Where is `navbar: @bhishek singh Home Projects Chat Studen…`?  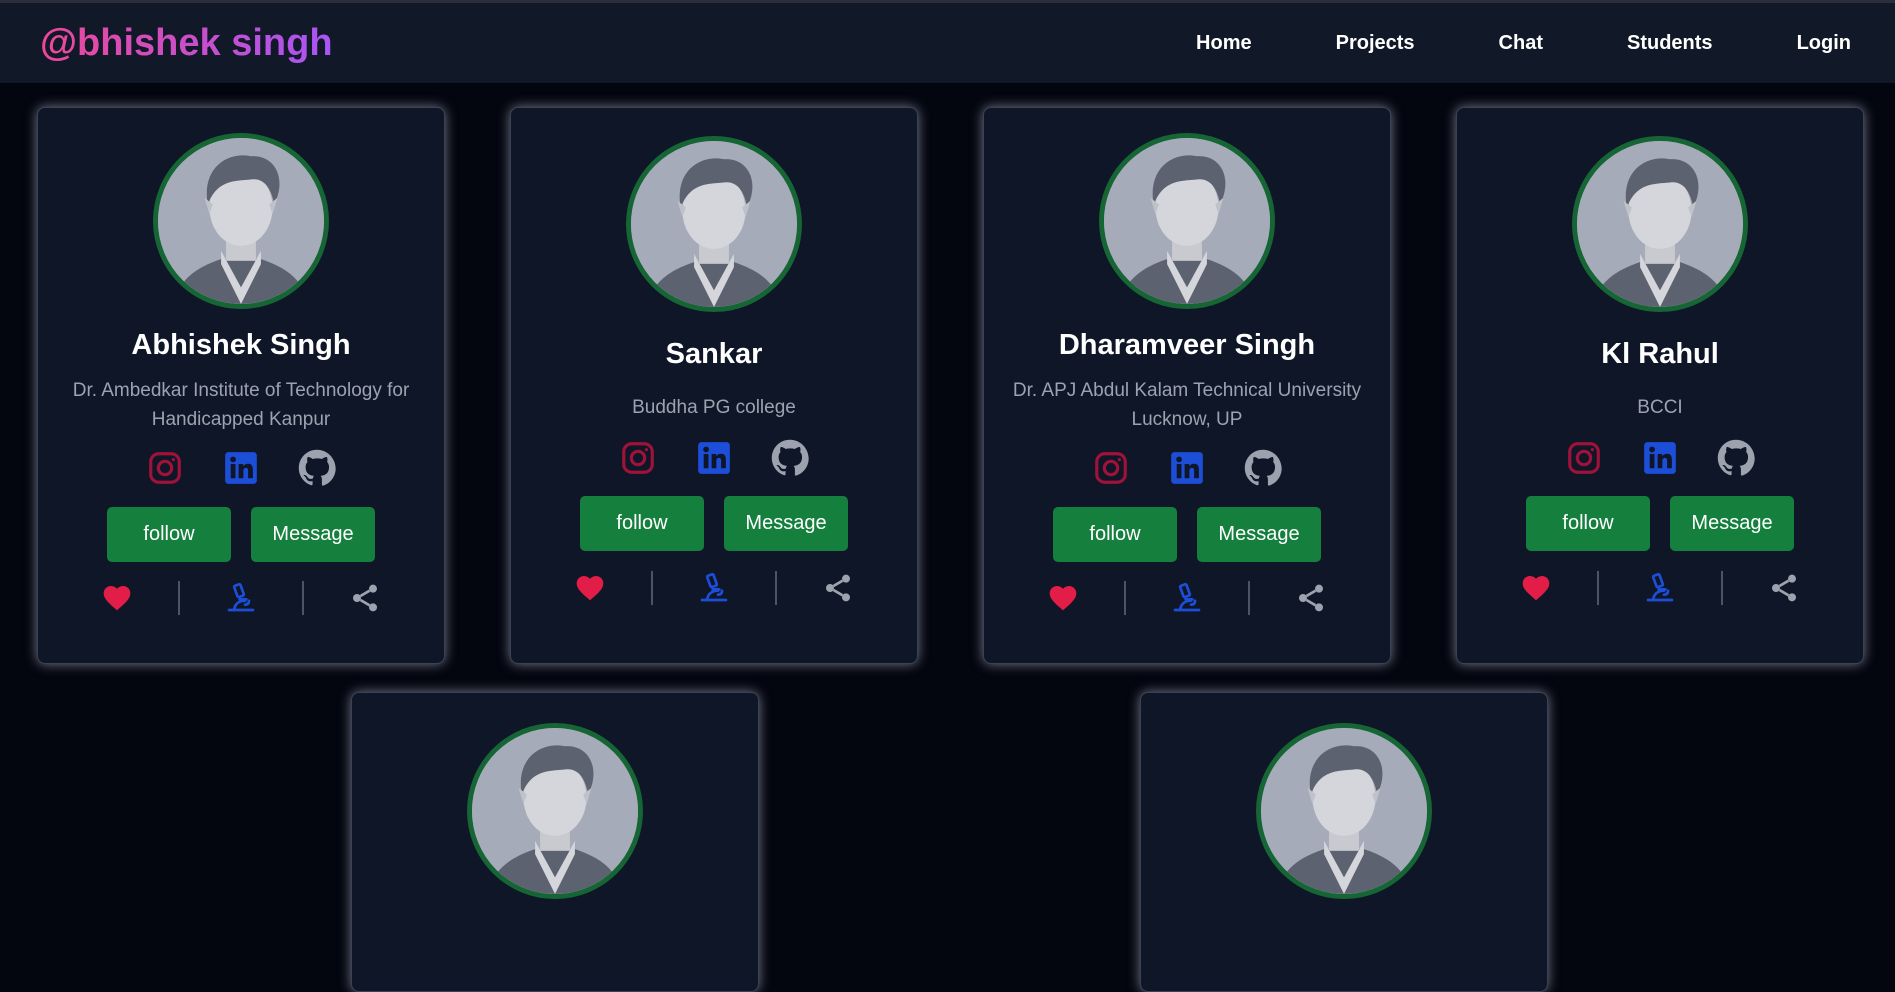
navbar: @bhishek singh Home Projects Chat Studen… is located at coordinates (947, 43).